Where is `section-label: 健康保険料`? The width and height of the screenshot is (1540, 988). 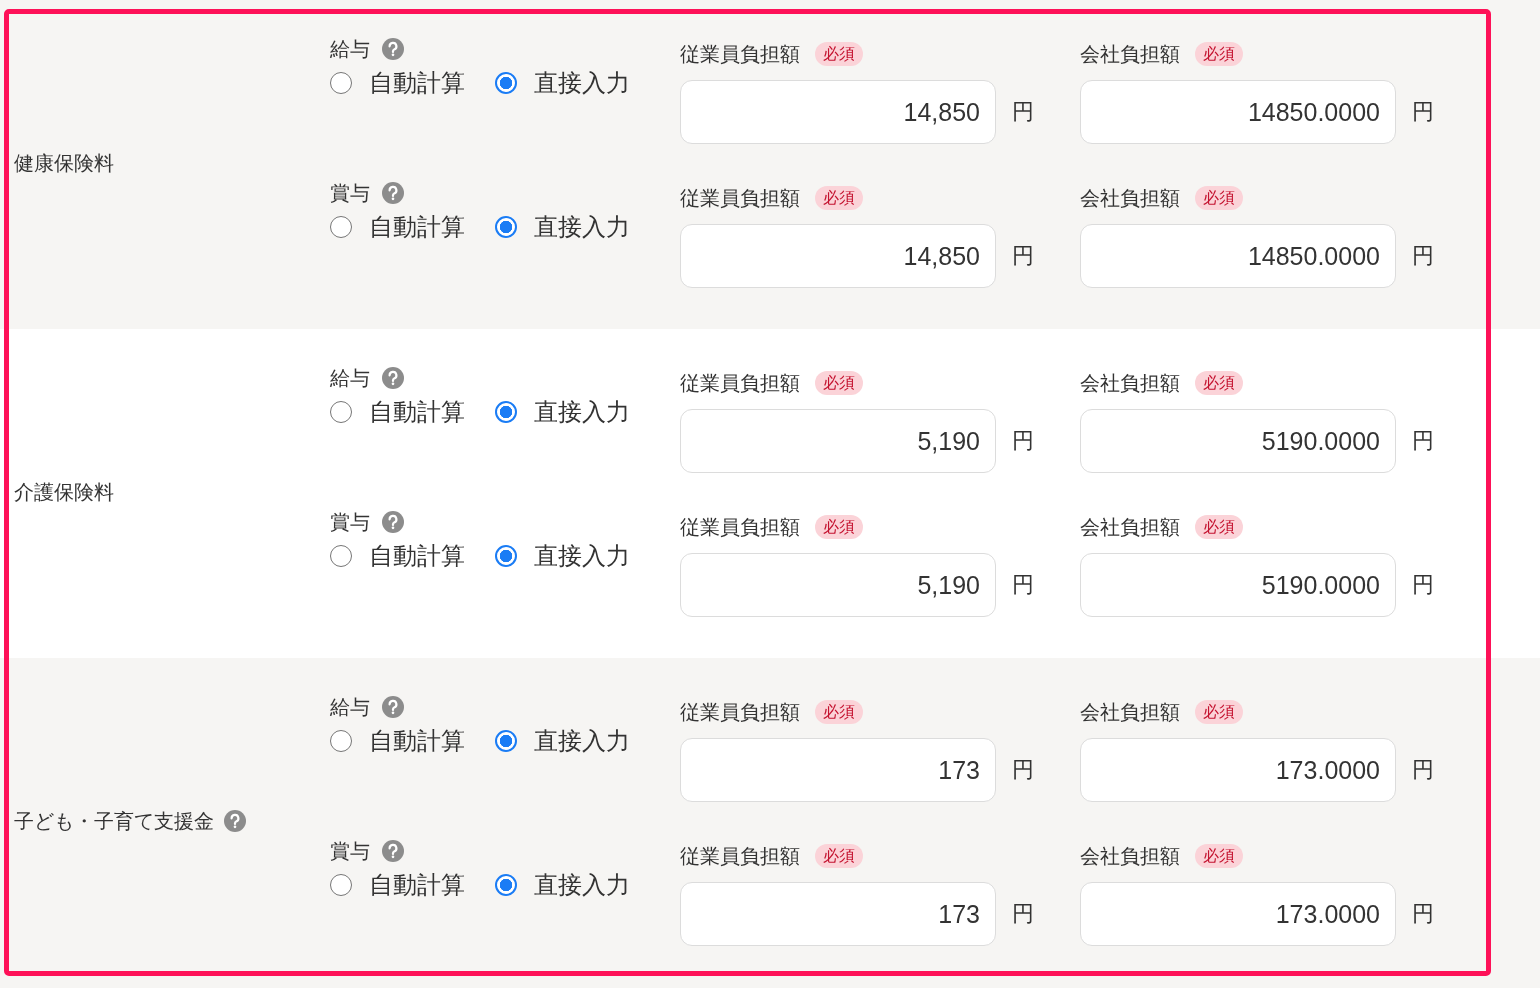 section-label: 健康保険料 is located at coordinates (64, 162).